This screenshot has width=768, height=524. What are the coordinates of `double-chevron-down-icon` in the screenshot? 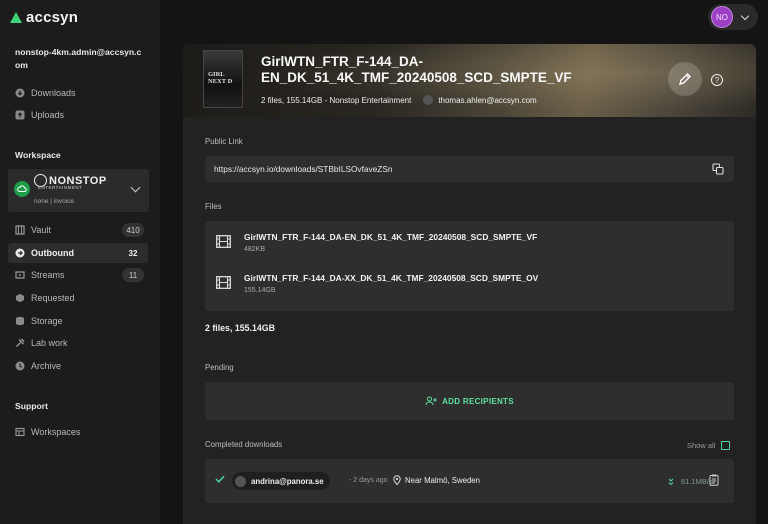 It's located at (671, 481).